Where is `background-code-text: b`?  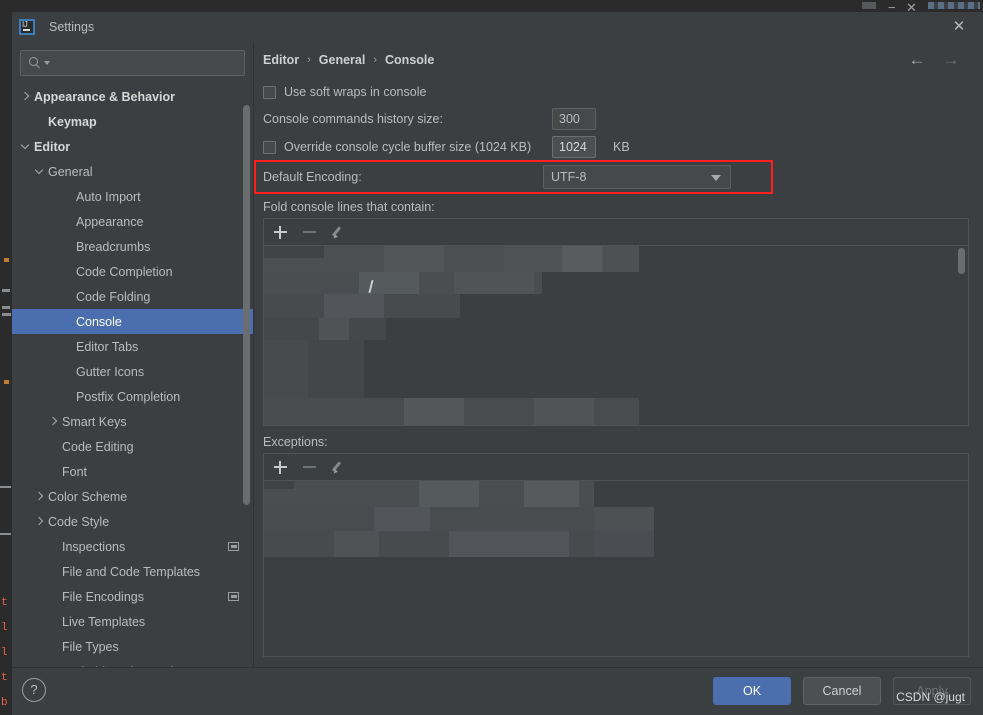
background-code-text: b is located at coordinates (4, 703).